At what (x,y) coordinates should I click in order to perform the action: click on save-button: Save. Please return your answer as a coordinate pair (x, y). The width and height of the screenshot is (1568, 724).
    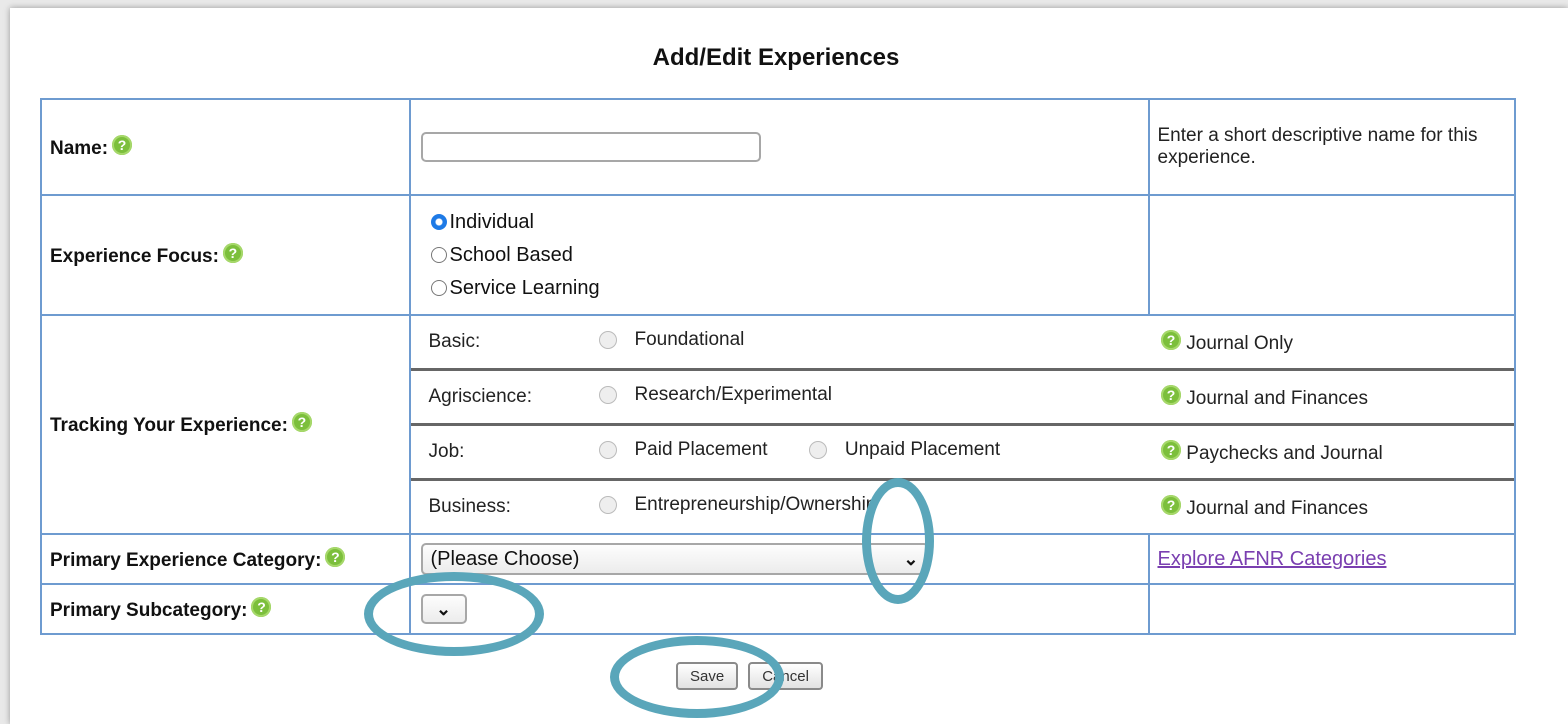
    Looking at the image, I should click on (707, 676).